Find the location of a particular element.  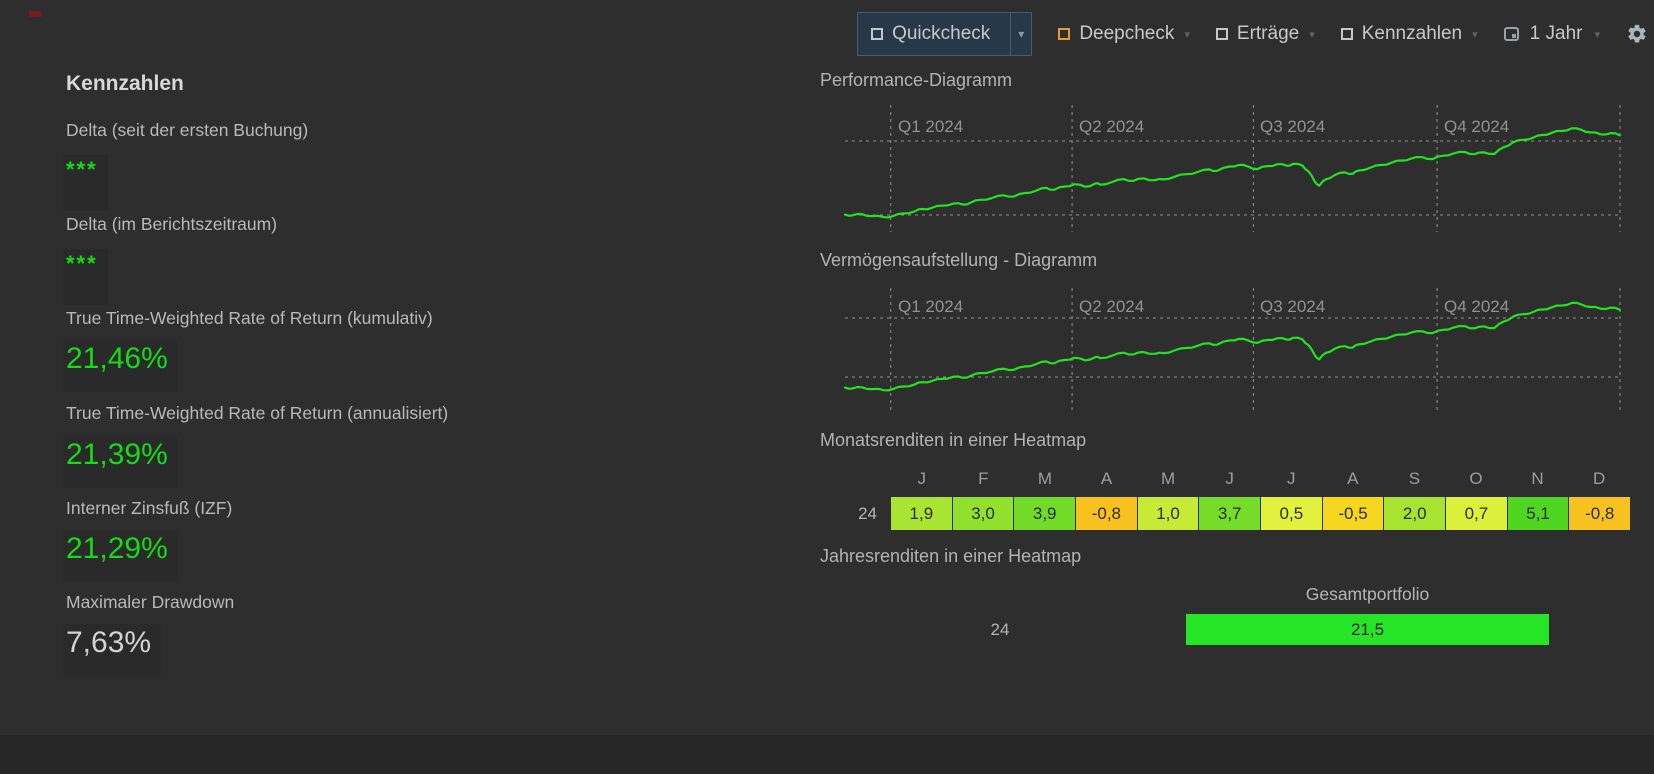

page-title: Kennzahlen is located at coordinates (125, 83).